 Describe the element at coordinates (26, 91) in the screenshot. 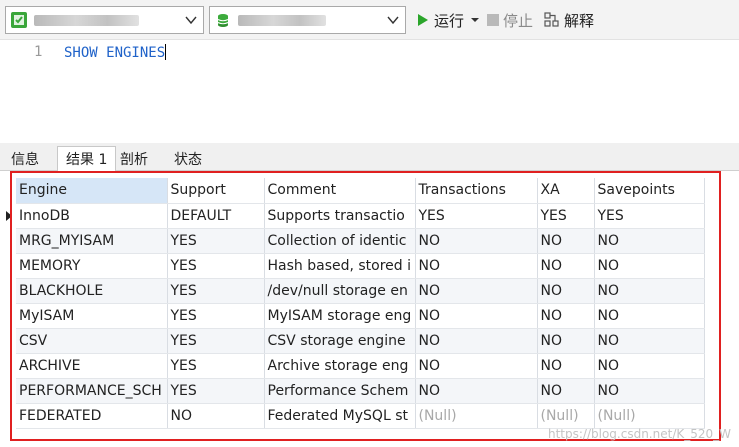

I see `line-gutter: 1` at that location.